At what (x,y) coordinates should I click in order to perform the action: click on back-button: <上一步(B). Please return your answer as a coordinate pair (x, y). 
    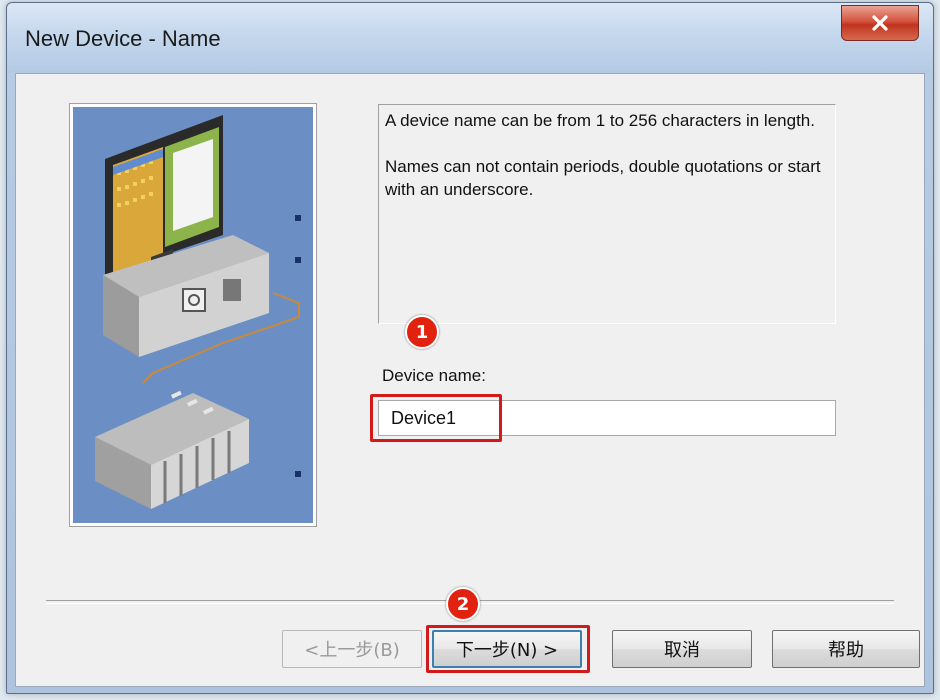
    Looking at the image, I should click on (352, 649).